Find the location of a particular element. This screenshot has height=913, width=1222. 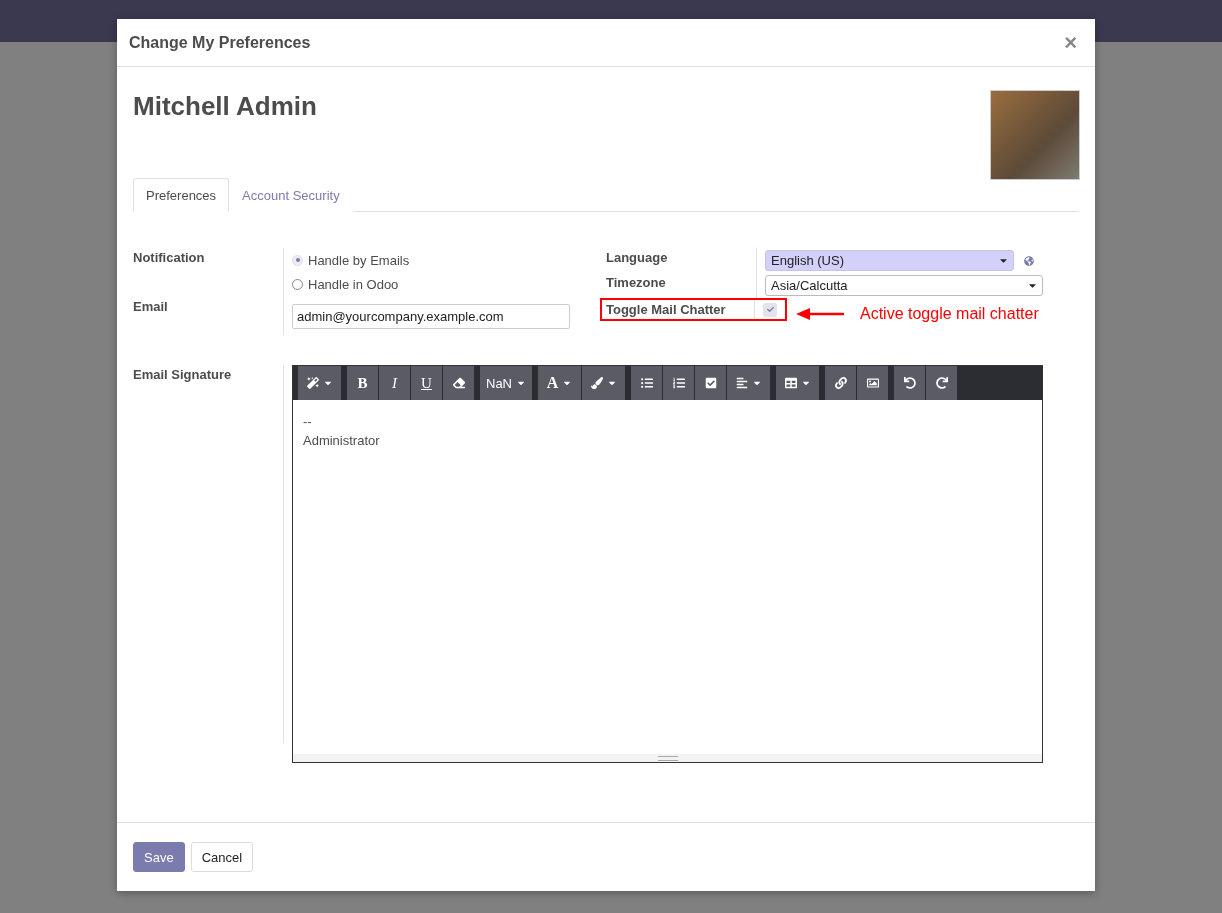

numbered-list-icon is located at coordinates (678, 383).